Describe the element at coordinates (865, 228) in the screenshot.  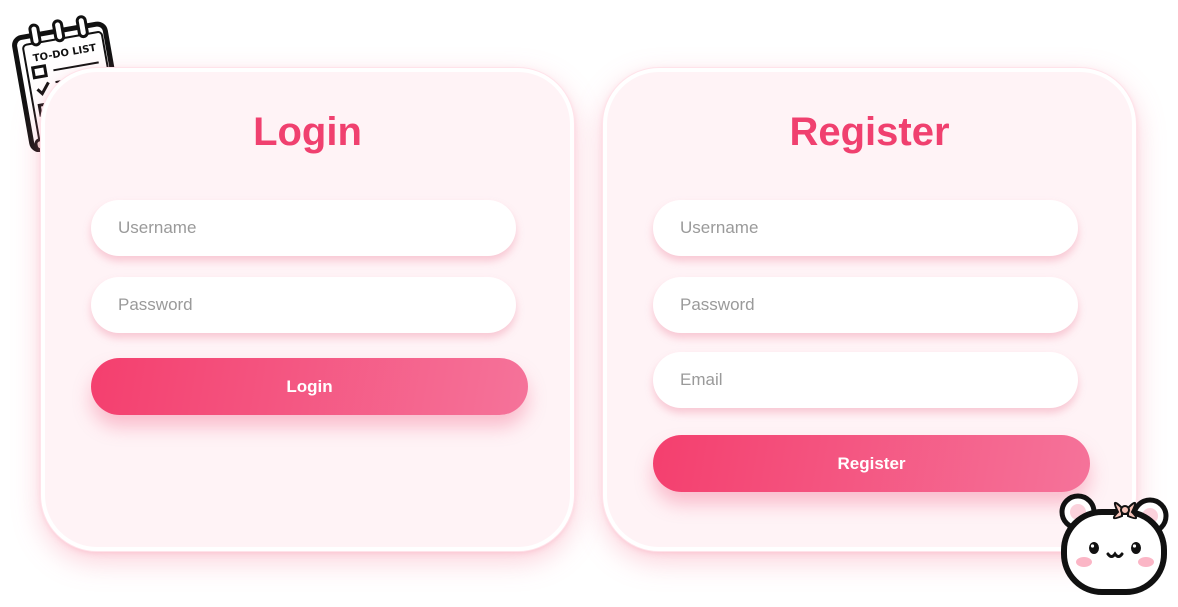
I see `register-username-input` at that location.